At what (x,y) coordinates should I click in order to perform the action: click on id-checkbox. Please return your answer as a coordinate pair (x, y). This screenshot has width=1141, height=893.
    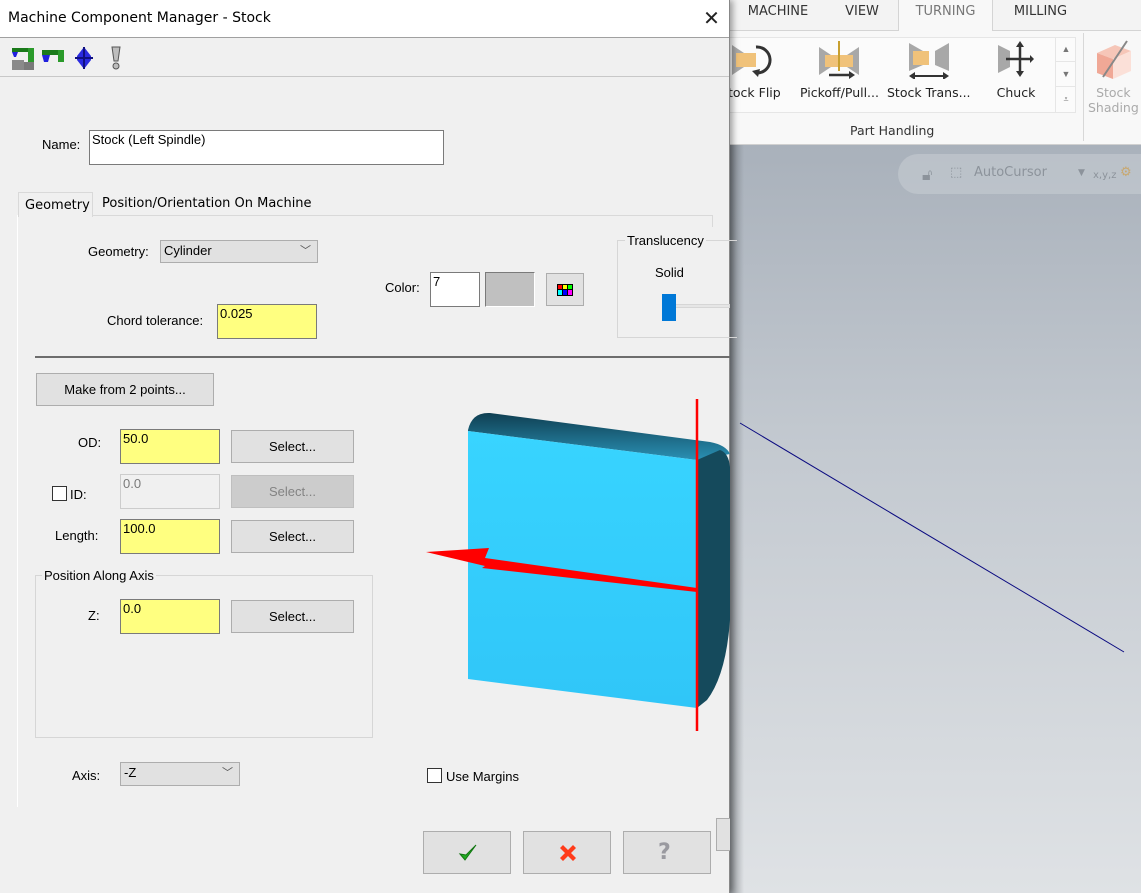
    Looking at the image, I should click on (59, 493).